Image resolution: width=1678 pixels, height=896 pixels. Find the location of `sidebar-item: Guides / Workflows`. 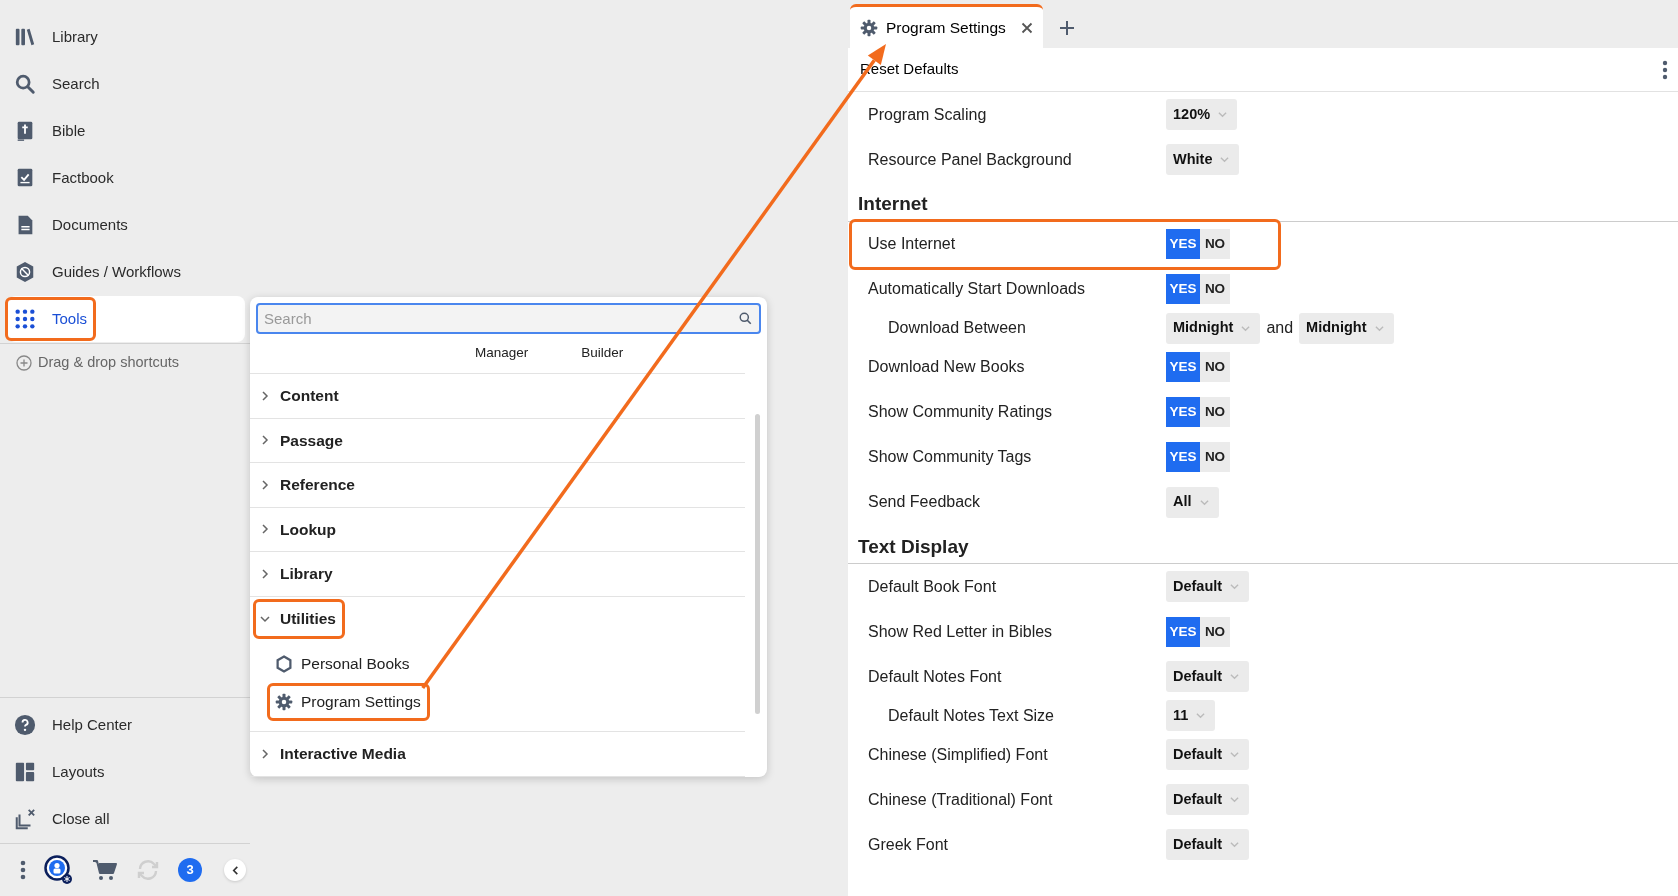

sidebar-item: Guides / Workflows is located at coordinates (126, 272).